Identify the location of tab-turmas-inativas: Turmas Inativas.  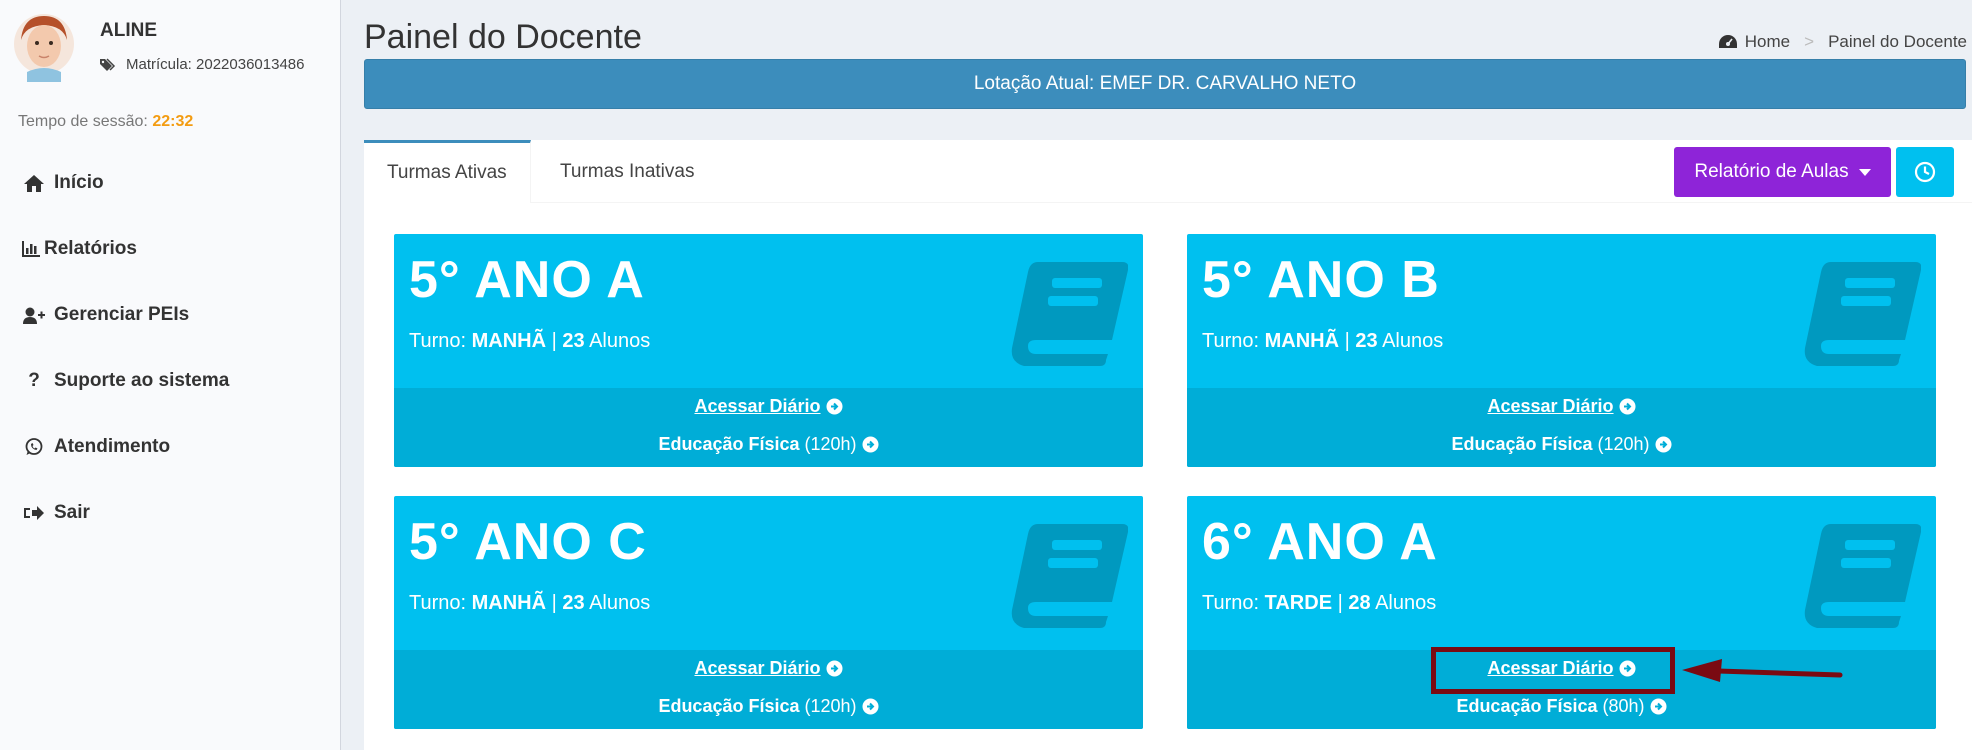
(627, 171).